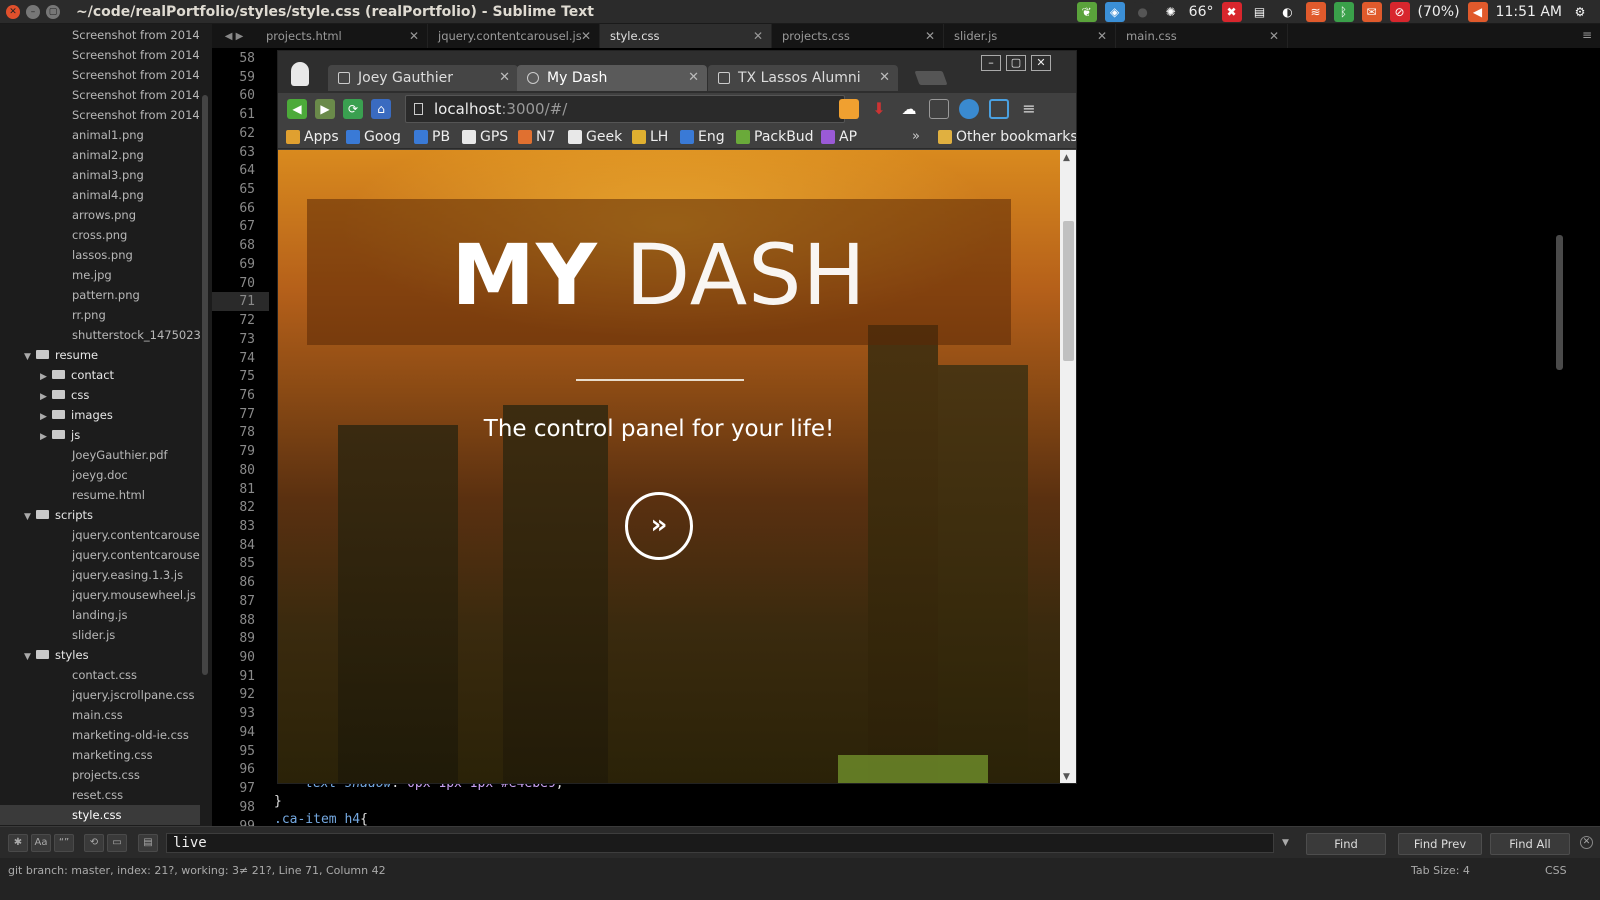 Image resolution: width=1600 pixels, height=900 pixels. Describe the element at coordinates (536, 137) in the screenshot. I see `bookmark-item: N7` at that location.